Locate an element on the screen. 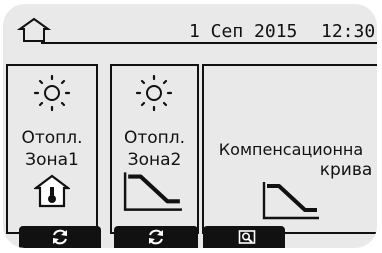 The width and height of the screenshot is (382, 253). house-thermometer-icon is located at coordinates (52, 191).